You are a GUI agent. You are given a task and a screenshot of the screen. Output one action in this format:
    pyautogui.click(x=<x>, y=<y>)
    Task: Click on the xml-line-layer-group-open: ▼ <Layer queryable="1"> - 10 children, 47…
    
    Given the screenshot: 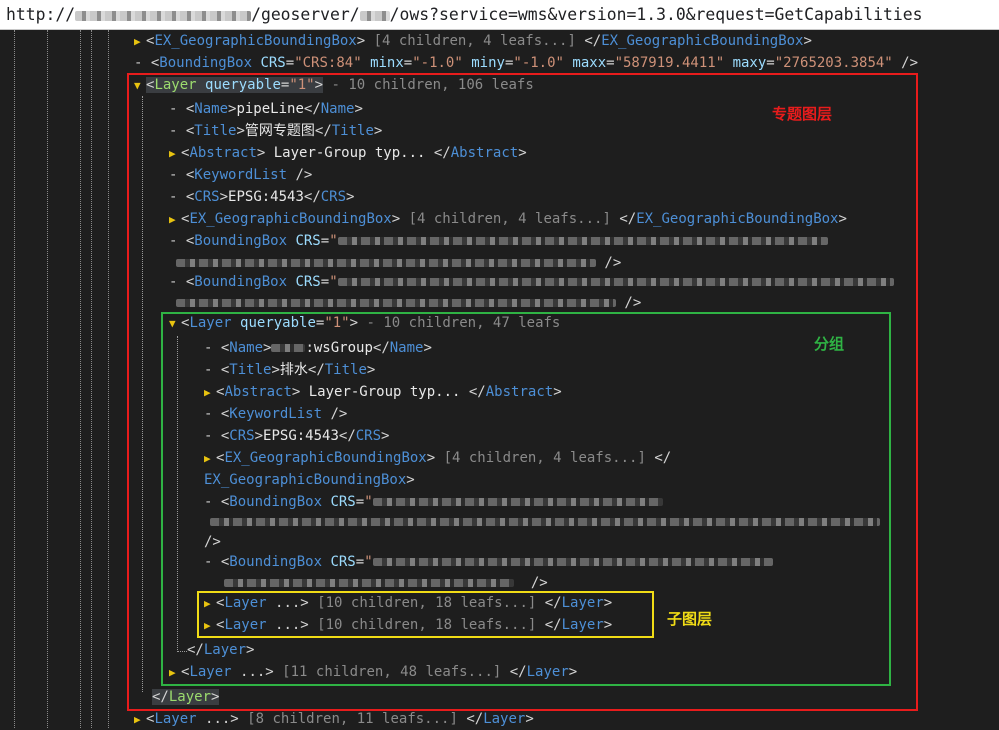 What is the action you would take?
    pyautogui.click(x=364, y=323)
    